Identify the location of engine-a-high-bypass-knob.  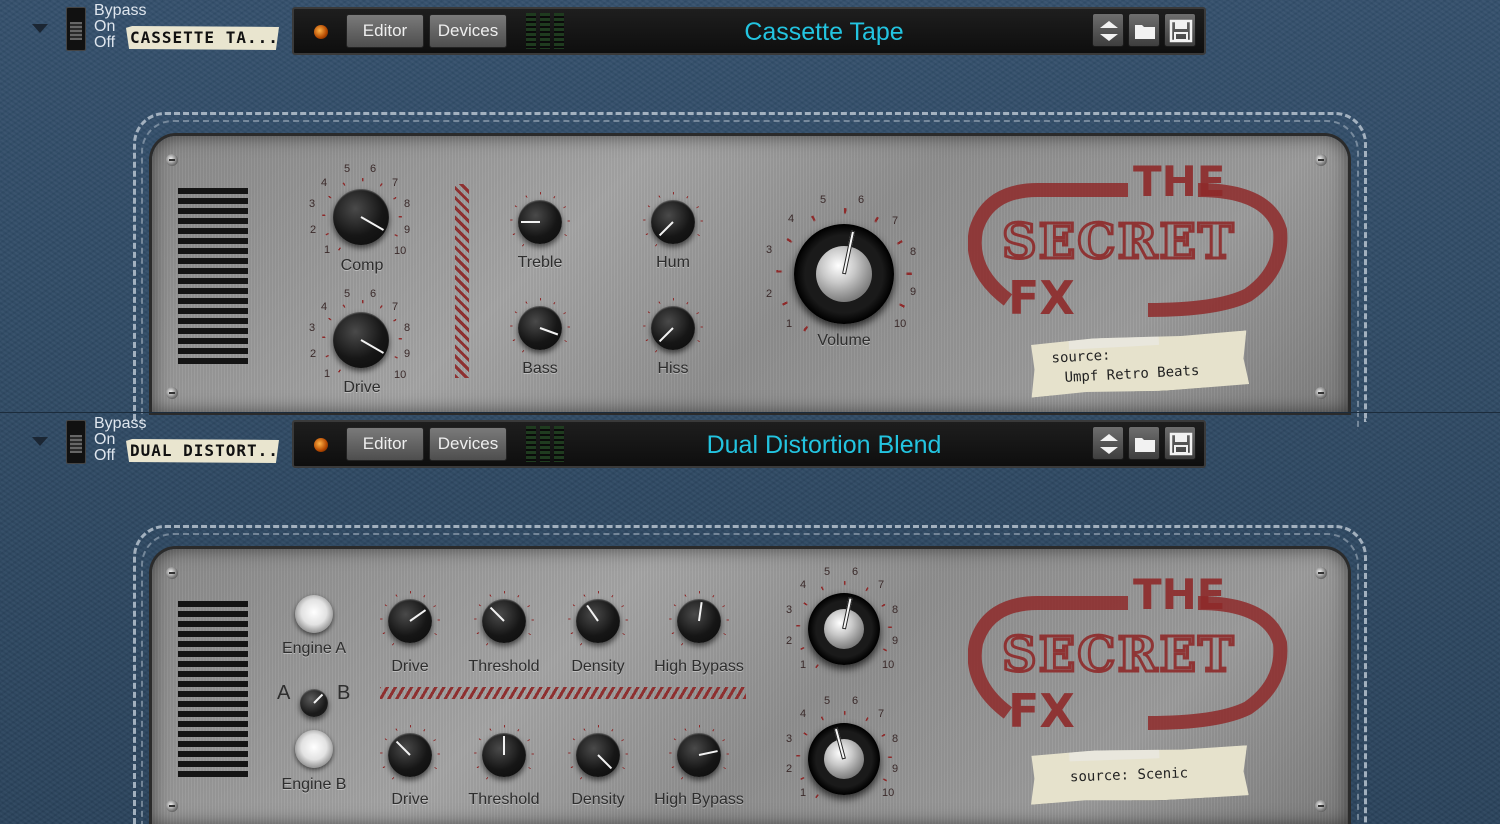
(699, 621).